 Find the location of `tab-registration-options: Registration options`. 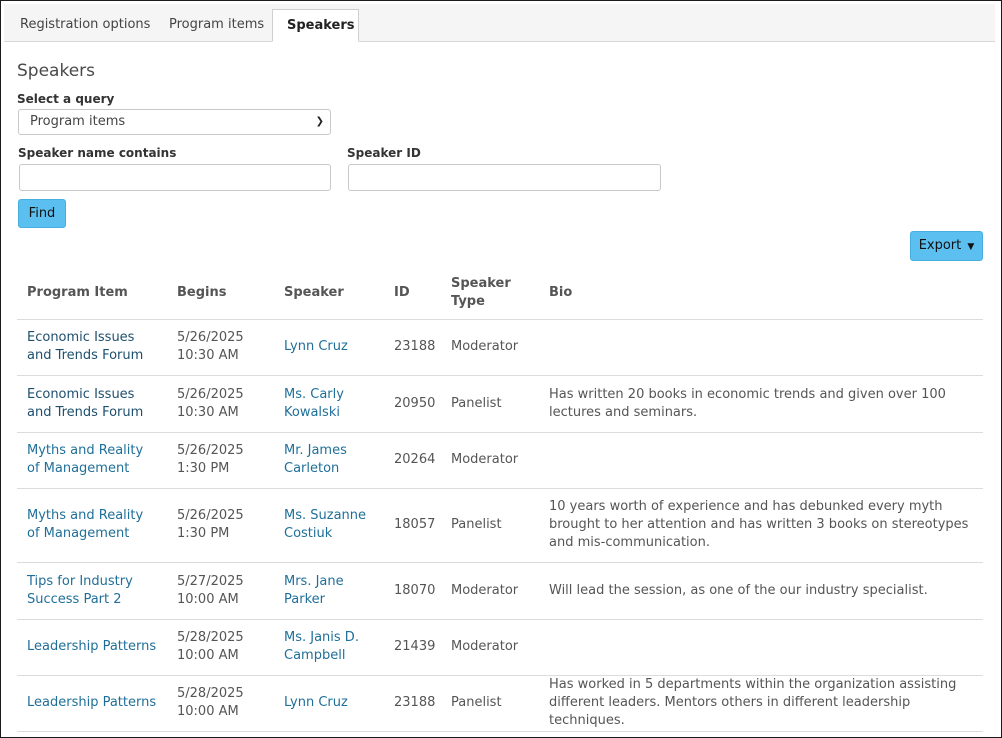

tab-registration-options: Registration options is located at coordinates (85, 25).